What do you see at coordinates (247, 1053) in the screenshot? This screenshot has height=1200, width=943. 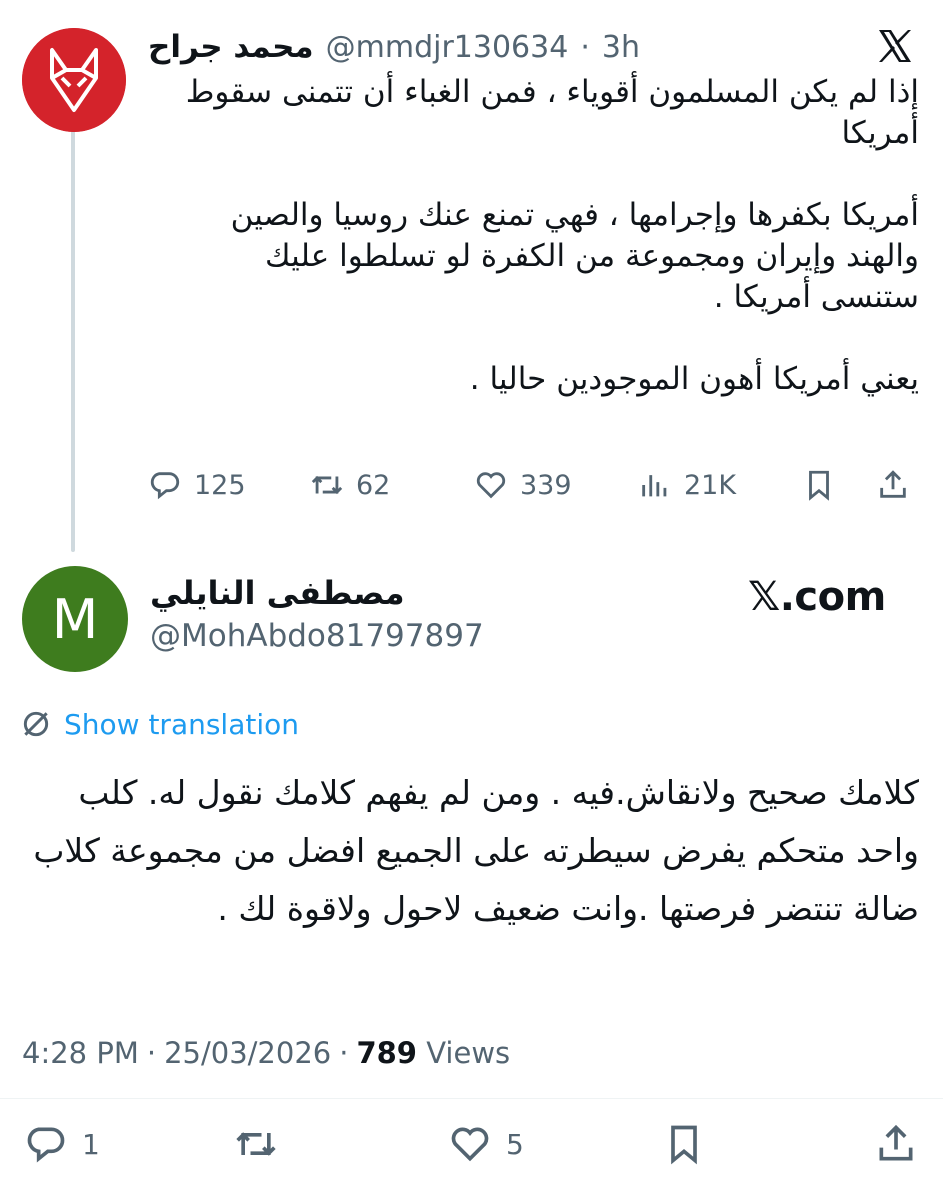 I see `tweet-date: 25/03/2026` at bounding box center [247, 1053].